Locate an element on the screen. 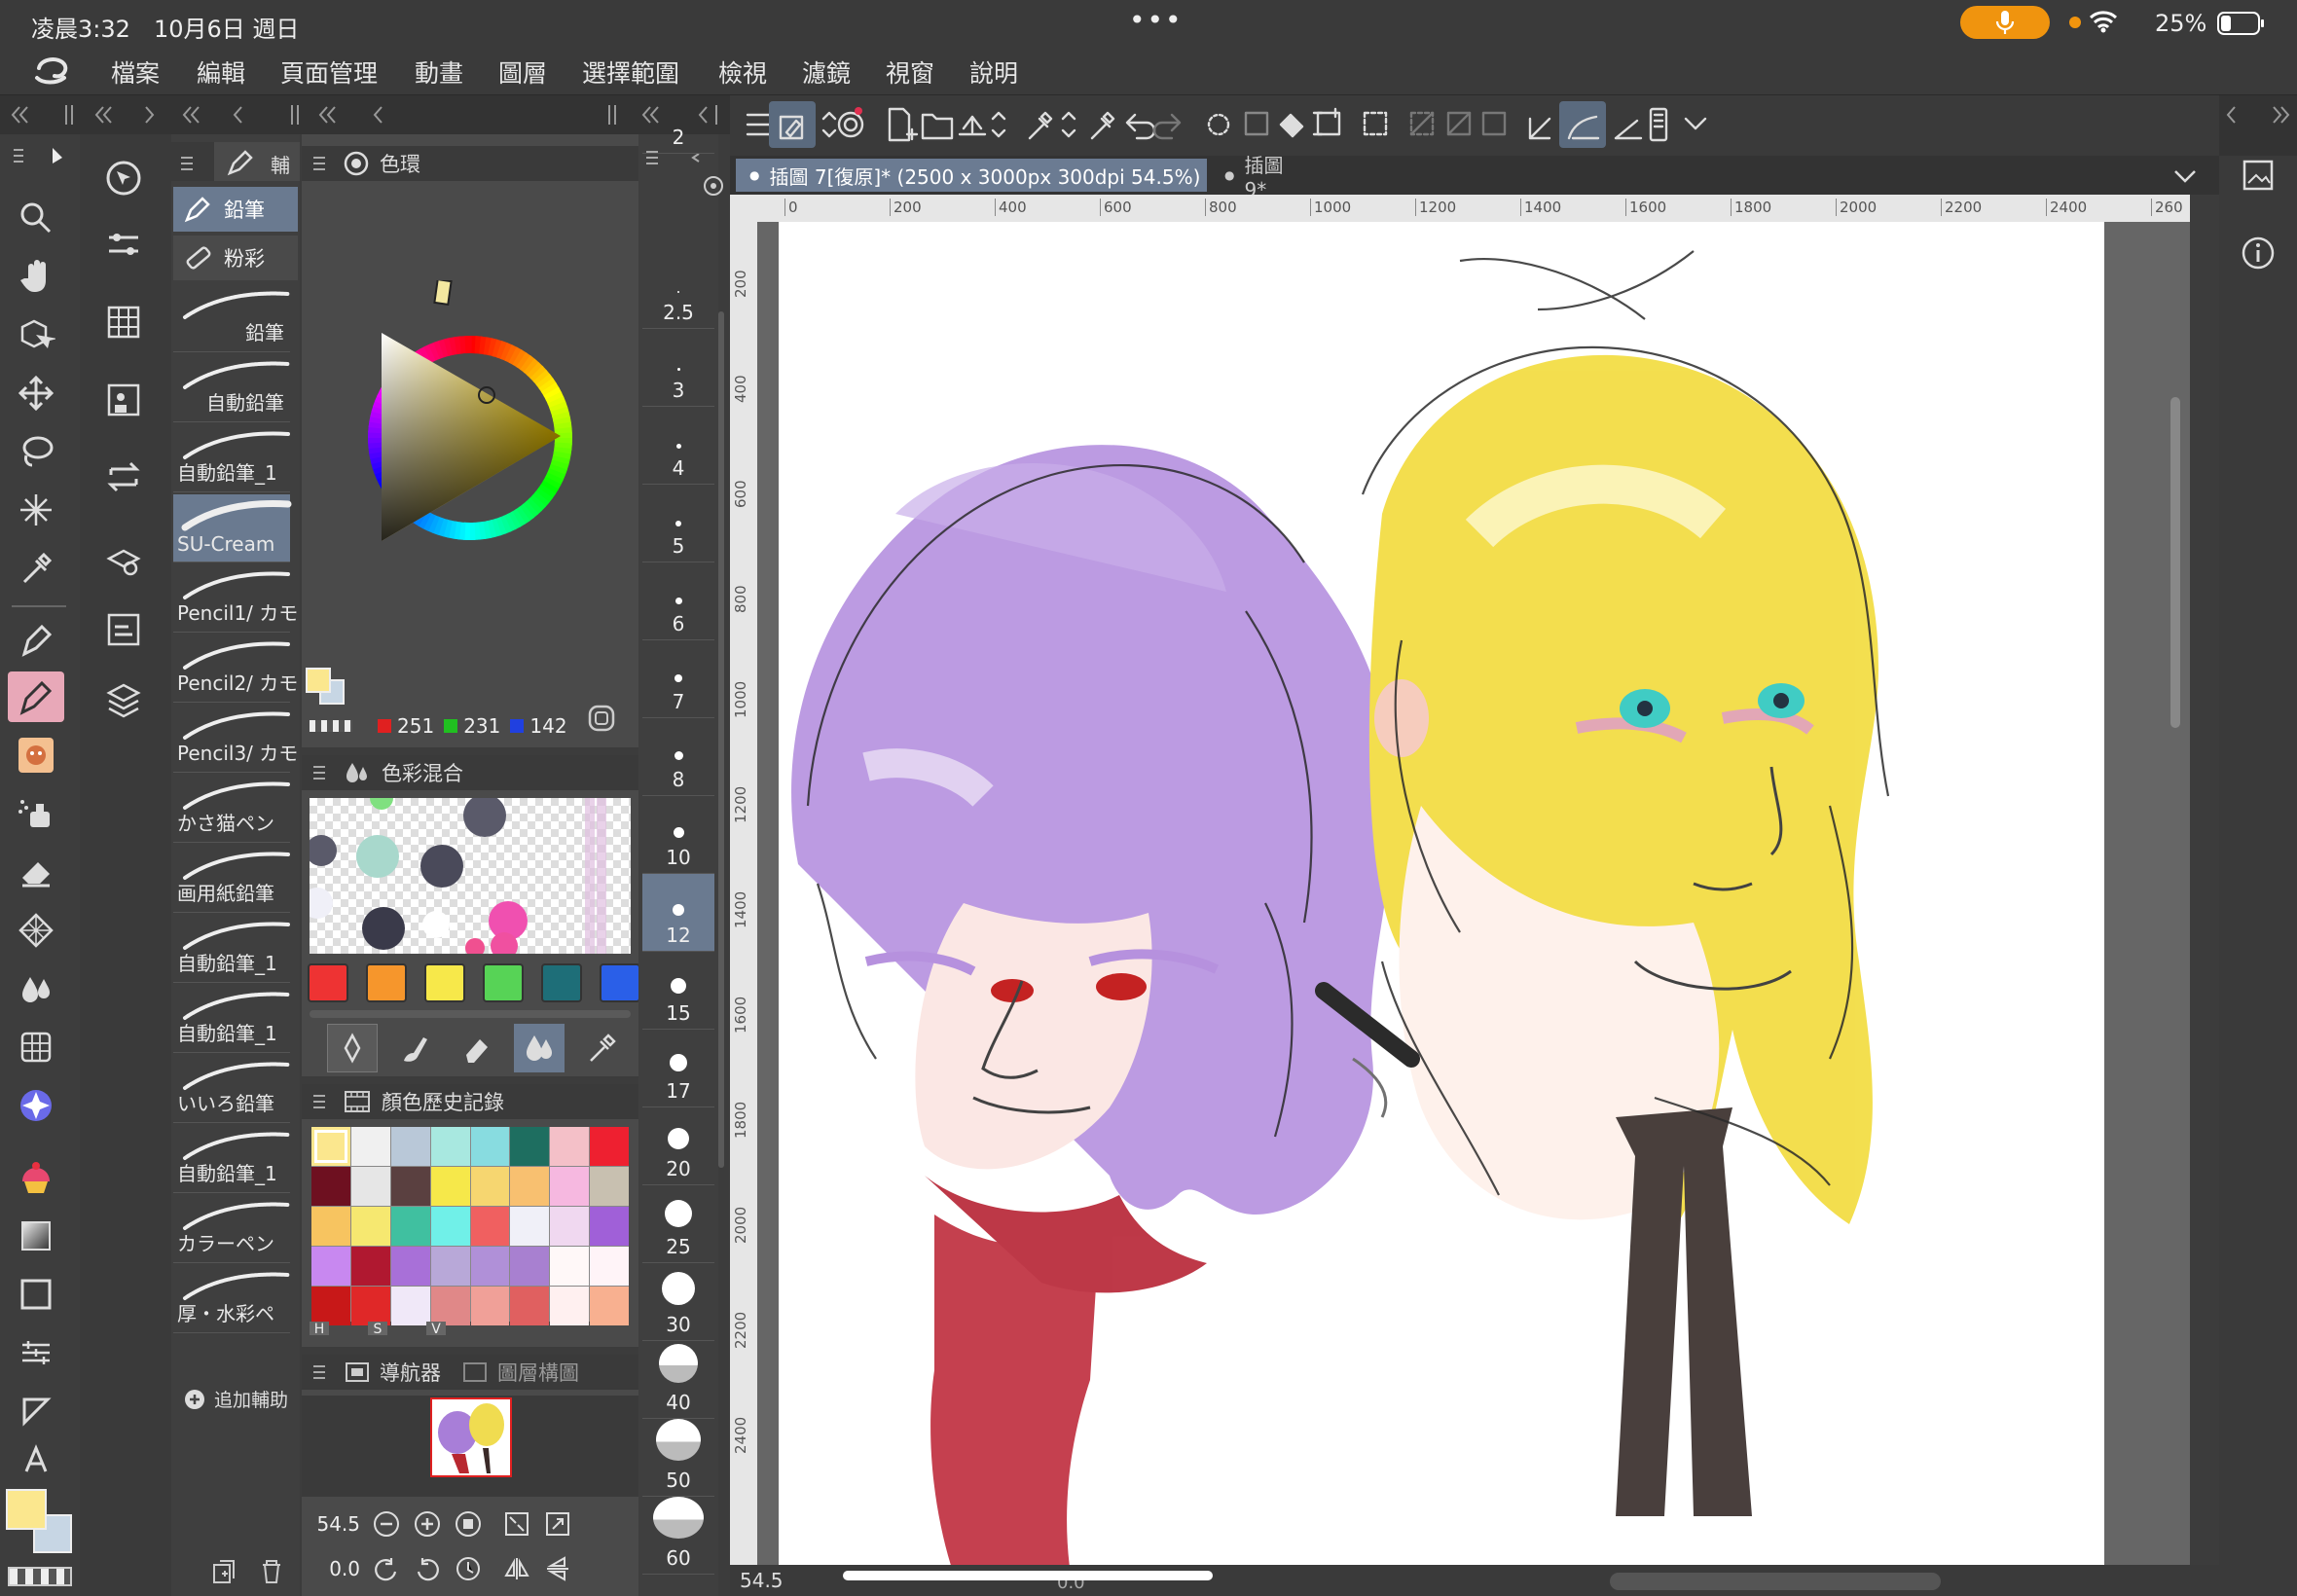 The image size is (2297, 1596). rotate-left-icon is located at coordinates (386, 1568).